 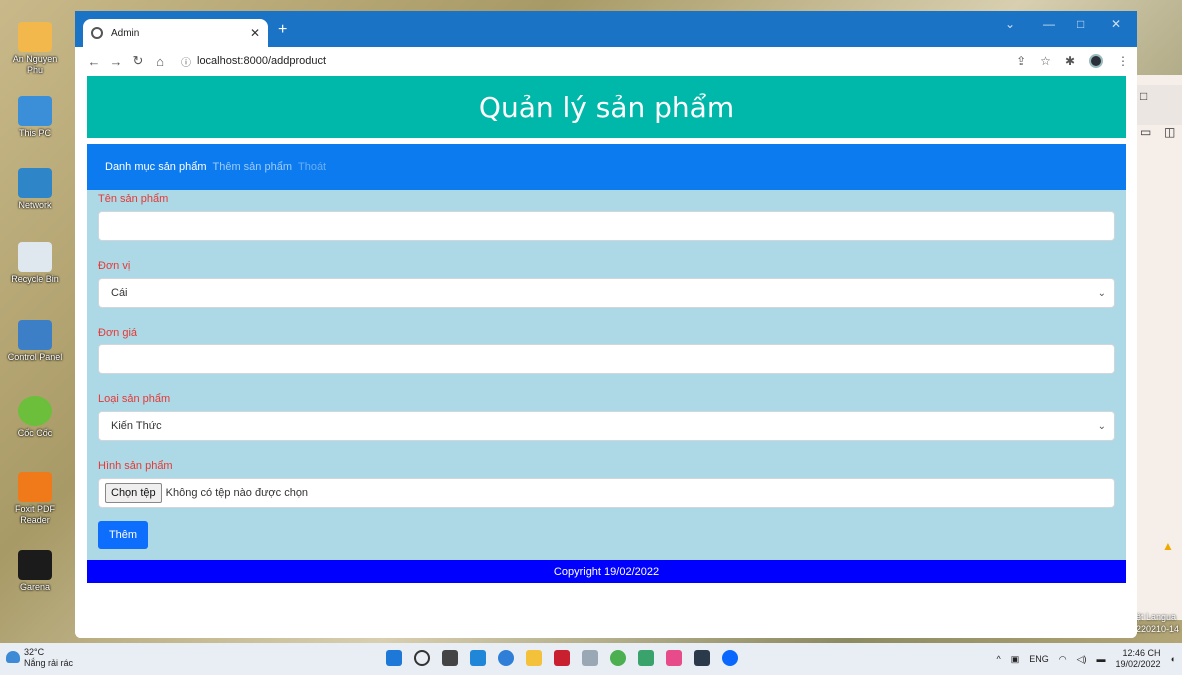 What do you see at coordinates (562, 658) in the screenshot?
I see `garena-taskbar-icon` at bounding box center [562, 658].